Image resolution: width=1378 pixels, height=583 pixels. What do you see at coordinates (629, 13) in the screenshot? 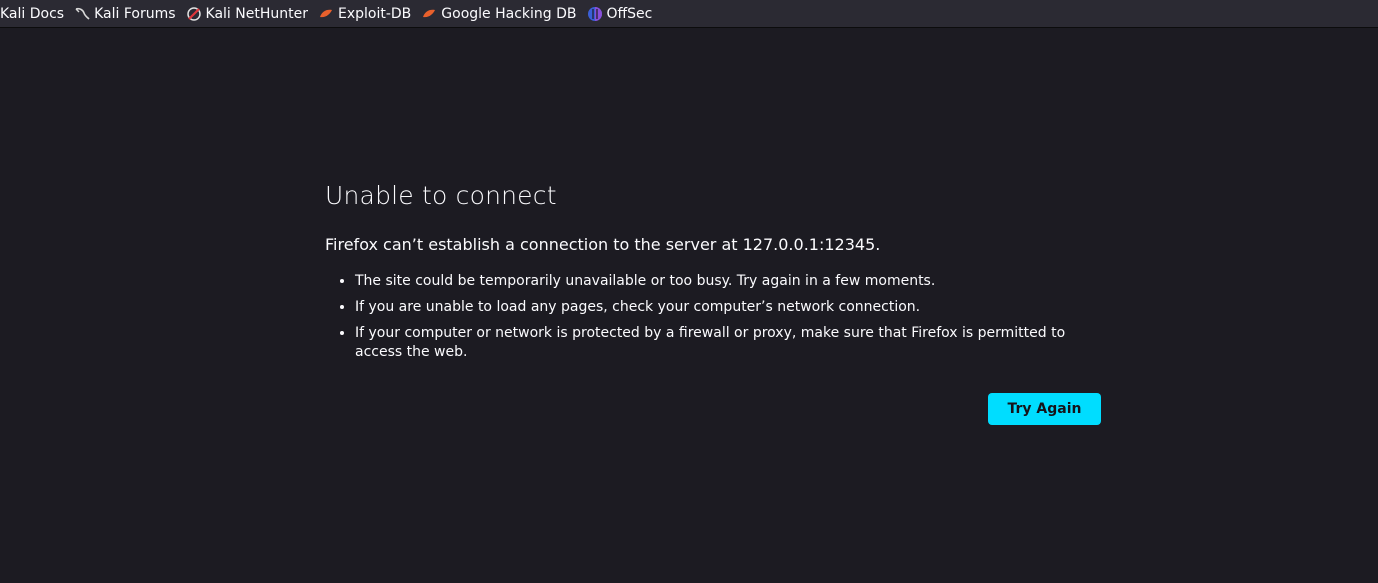
I see `bookmark-label: OffSec` at bounding box center [629, 13].